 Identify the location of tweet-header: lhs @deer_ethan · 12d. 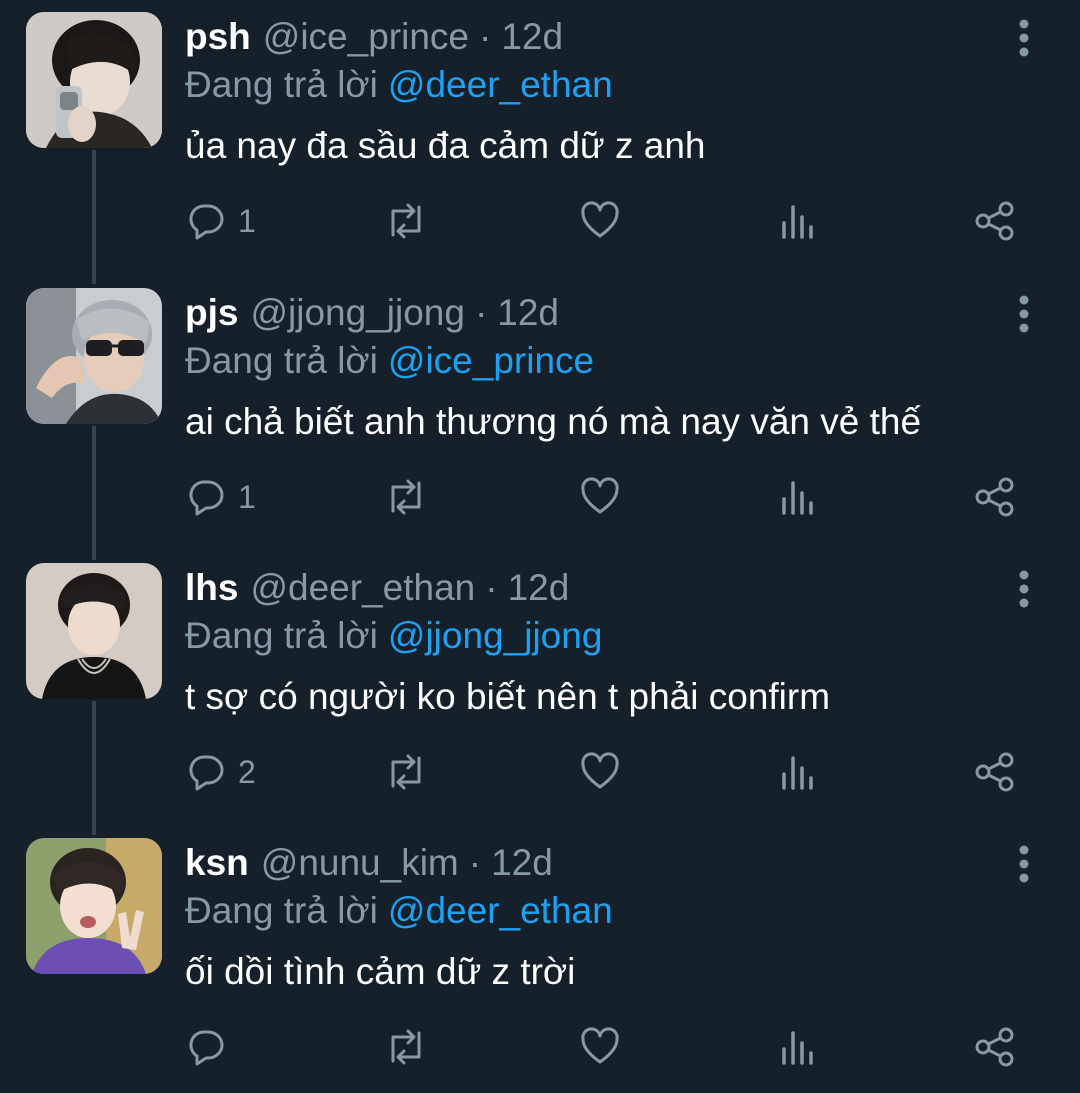
(377, 588).